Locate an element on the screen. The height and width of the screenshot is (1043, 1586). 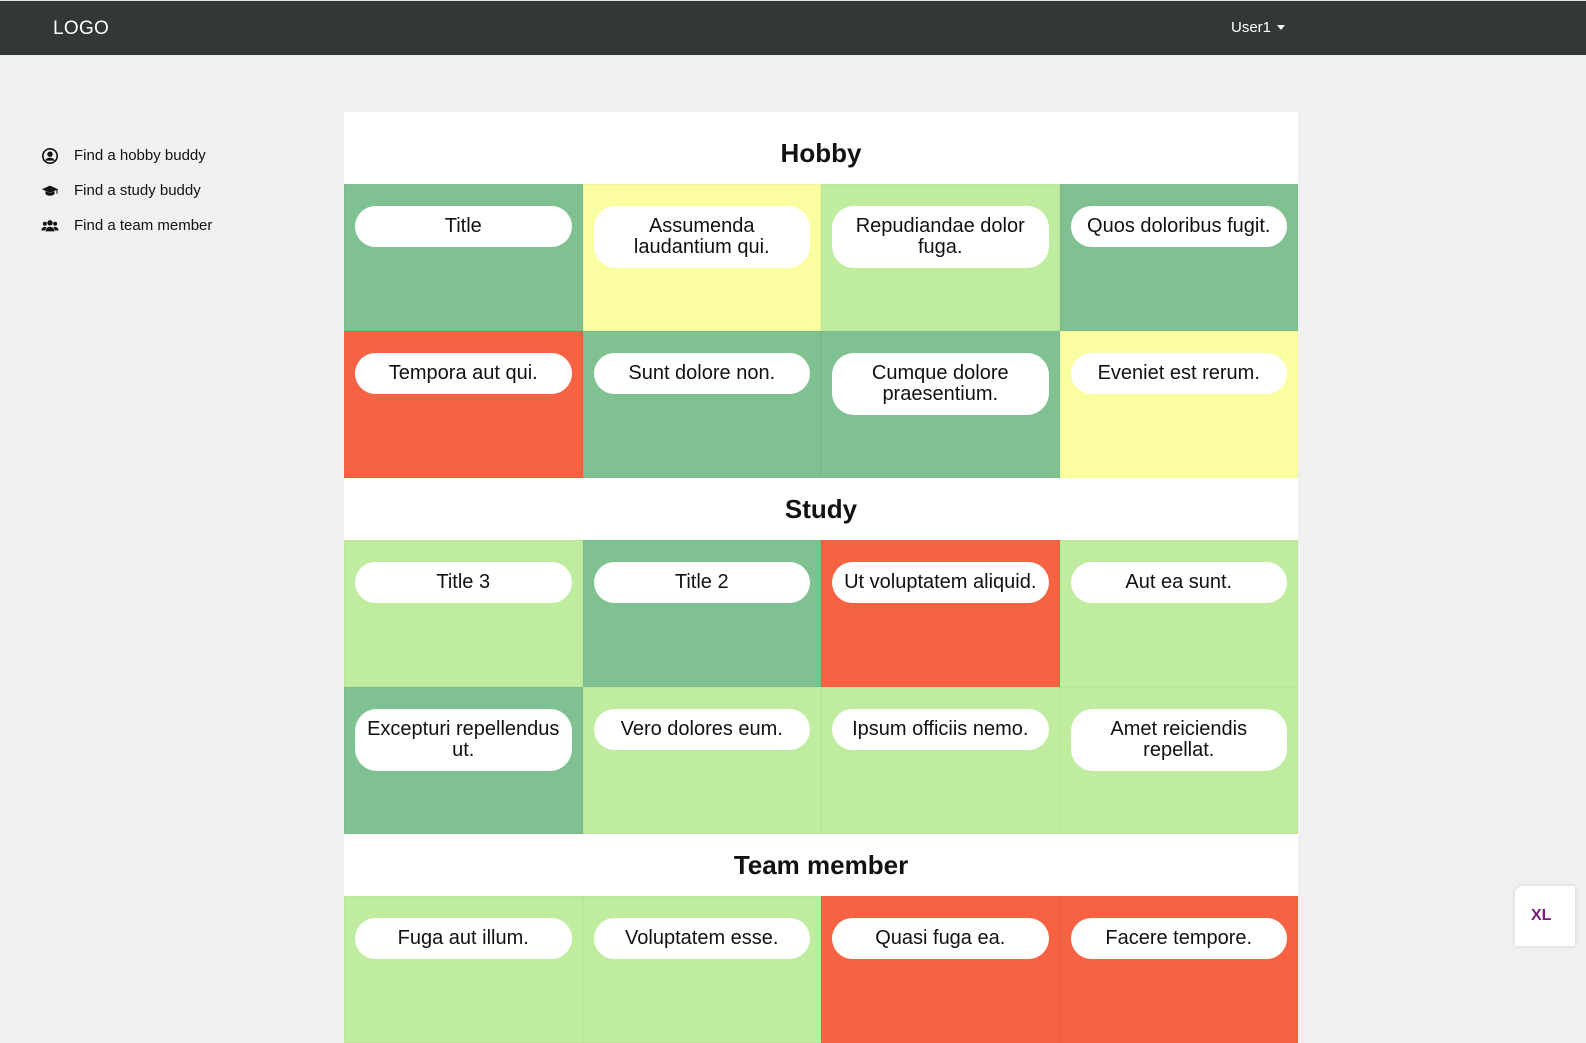
sidebar-item-team: Find a team member is located at coordinates (126, 225).